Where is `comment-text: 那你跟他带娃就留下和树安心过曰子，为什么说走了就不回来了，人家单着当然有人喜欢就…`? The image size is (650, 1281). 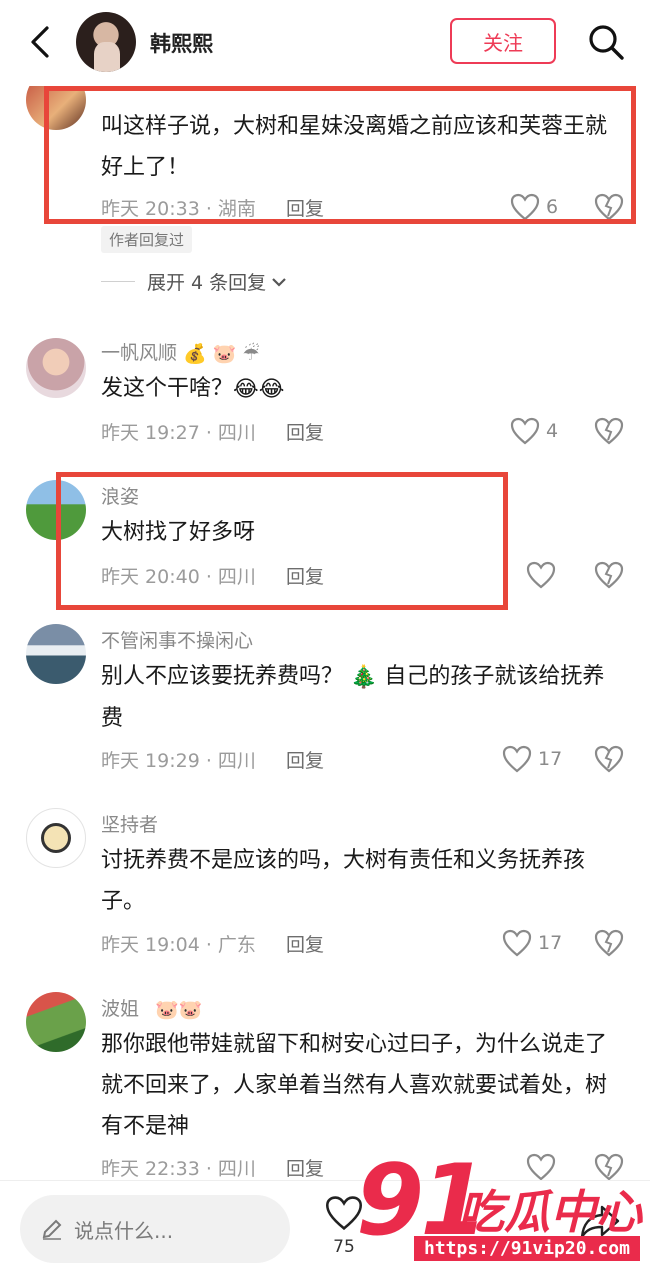
comment-text: 那你跟他带娃就留下和树安心过曰子，为什么说走了就不回来了，人家单着当然有人喜欢就… is located at coordinates (354, 1085).